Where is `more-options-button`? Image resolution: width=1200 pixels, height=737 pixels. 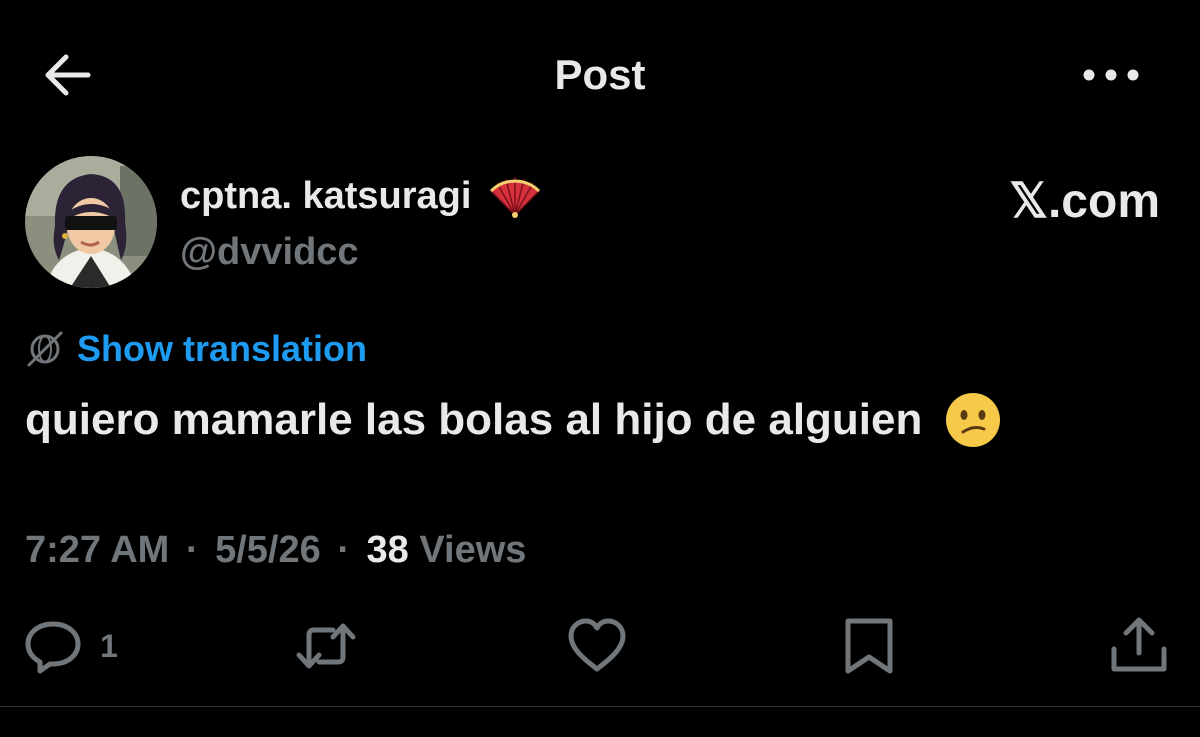 more-options-button is located at coordinates (1111, 75).